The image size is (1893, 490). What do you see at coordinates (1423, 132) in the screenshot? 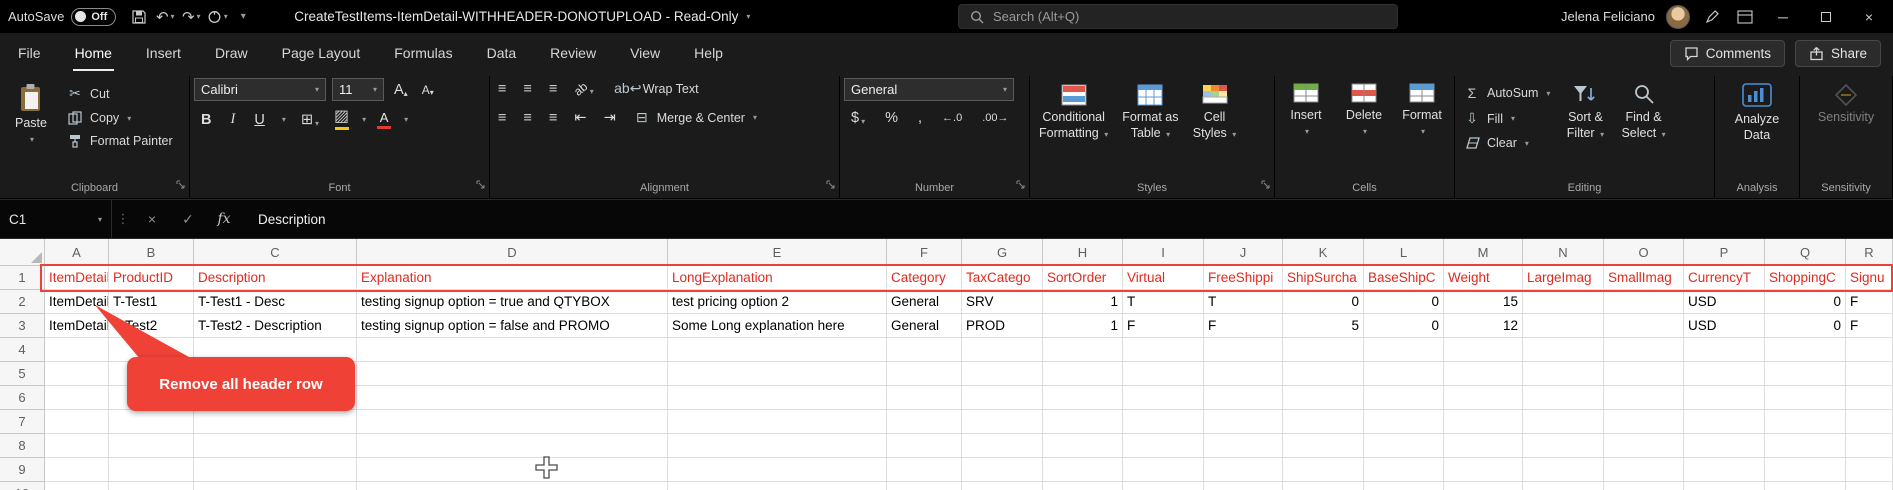
I see `format-dropdown-icon: ▾` at bounding box center [1423, 132].